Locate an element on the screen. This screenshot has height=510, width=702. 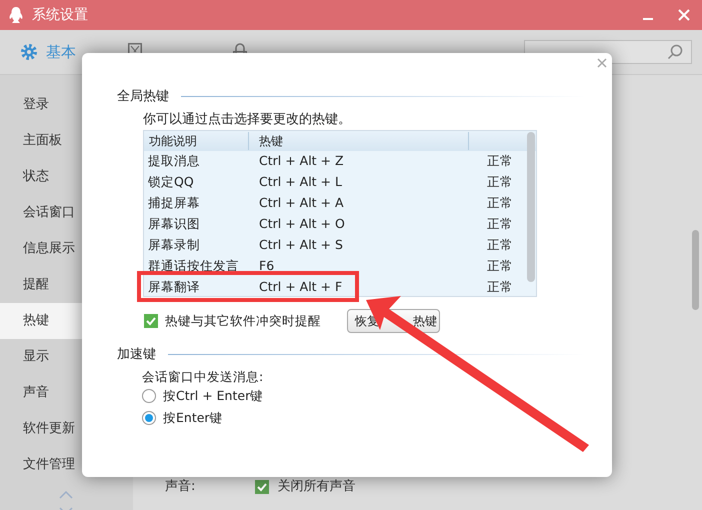
table-cell-text: Ctrl + Alt + F is located at coordinates (301, 287).